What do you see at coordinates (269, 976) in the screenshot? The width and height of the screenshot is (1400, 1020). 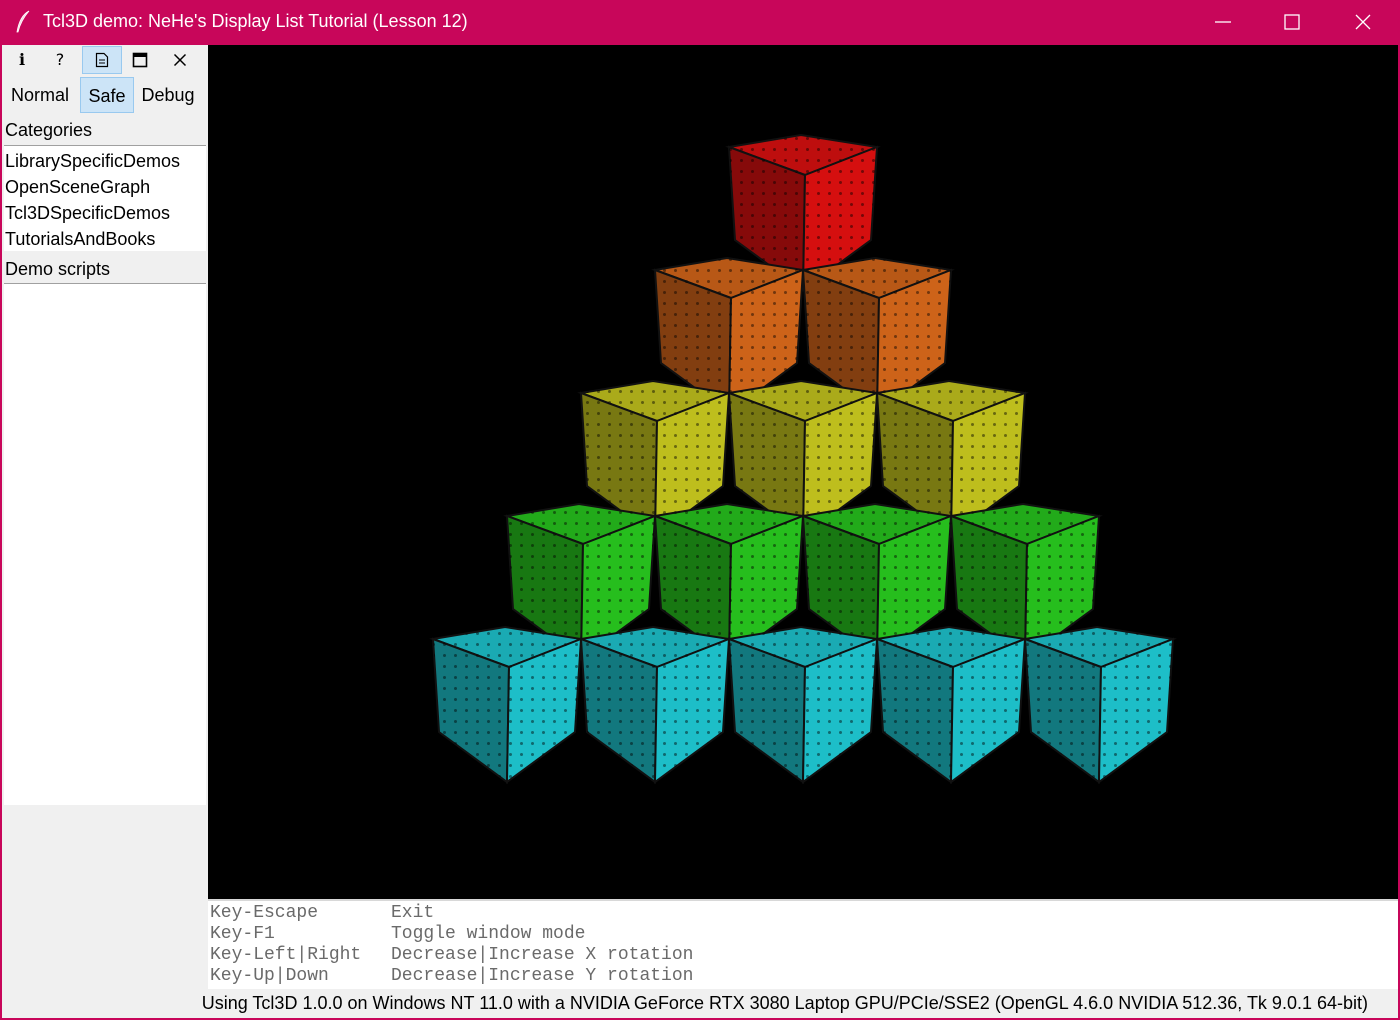 I see `help-key: Key-Up|Down` at bounding box center [269, 976].